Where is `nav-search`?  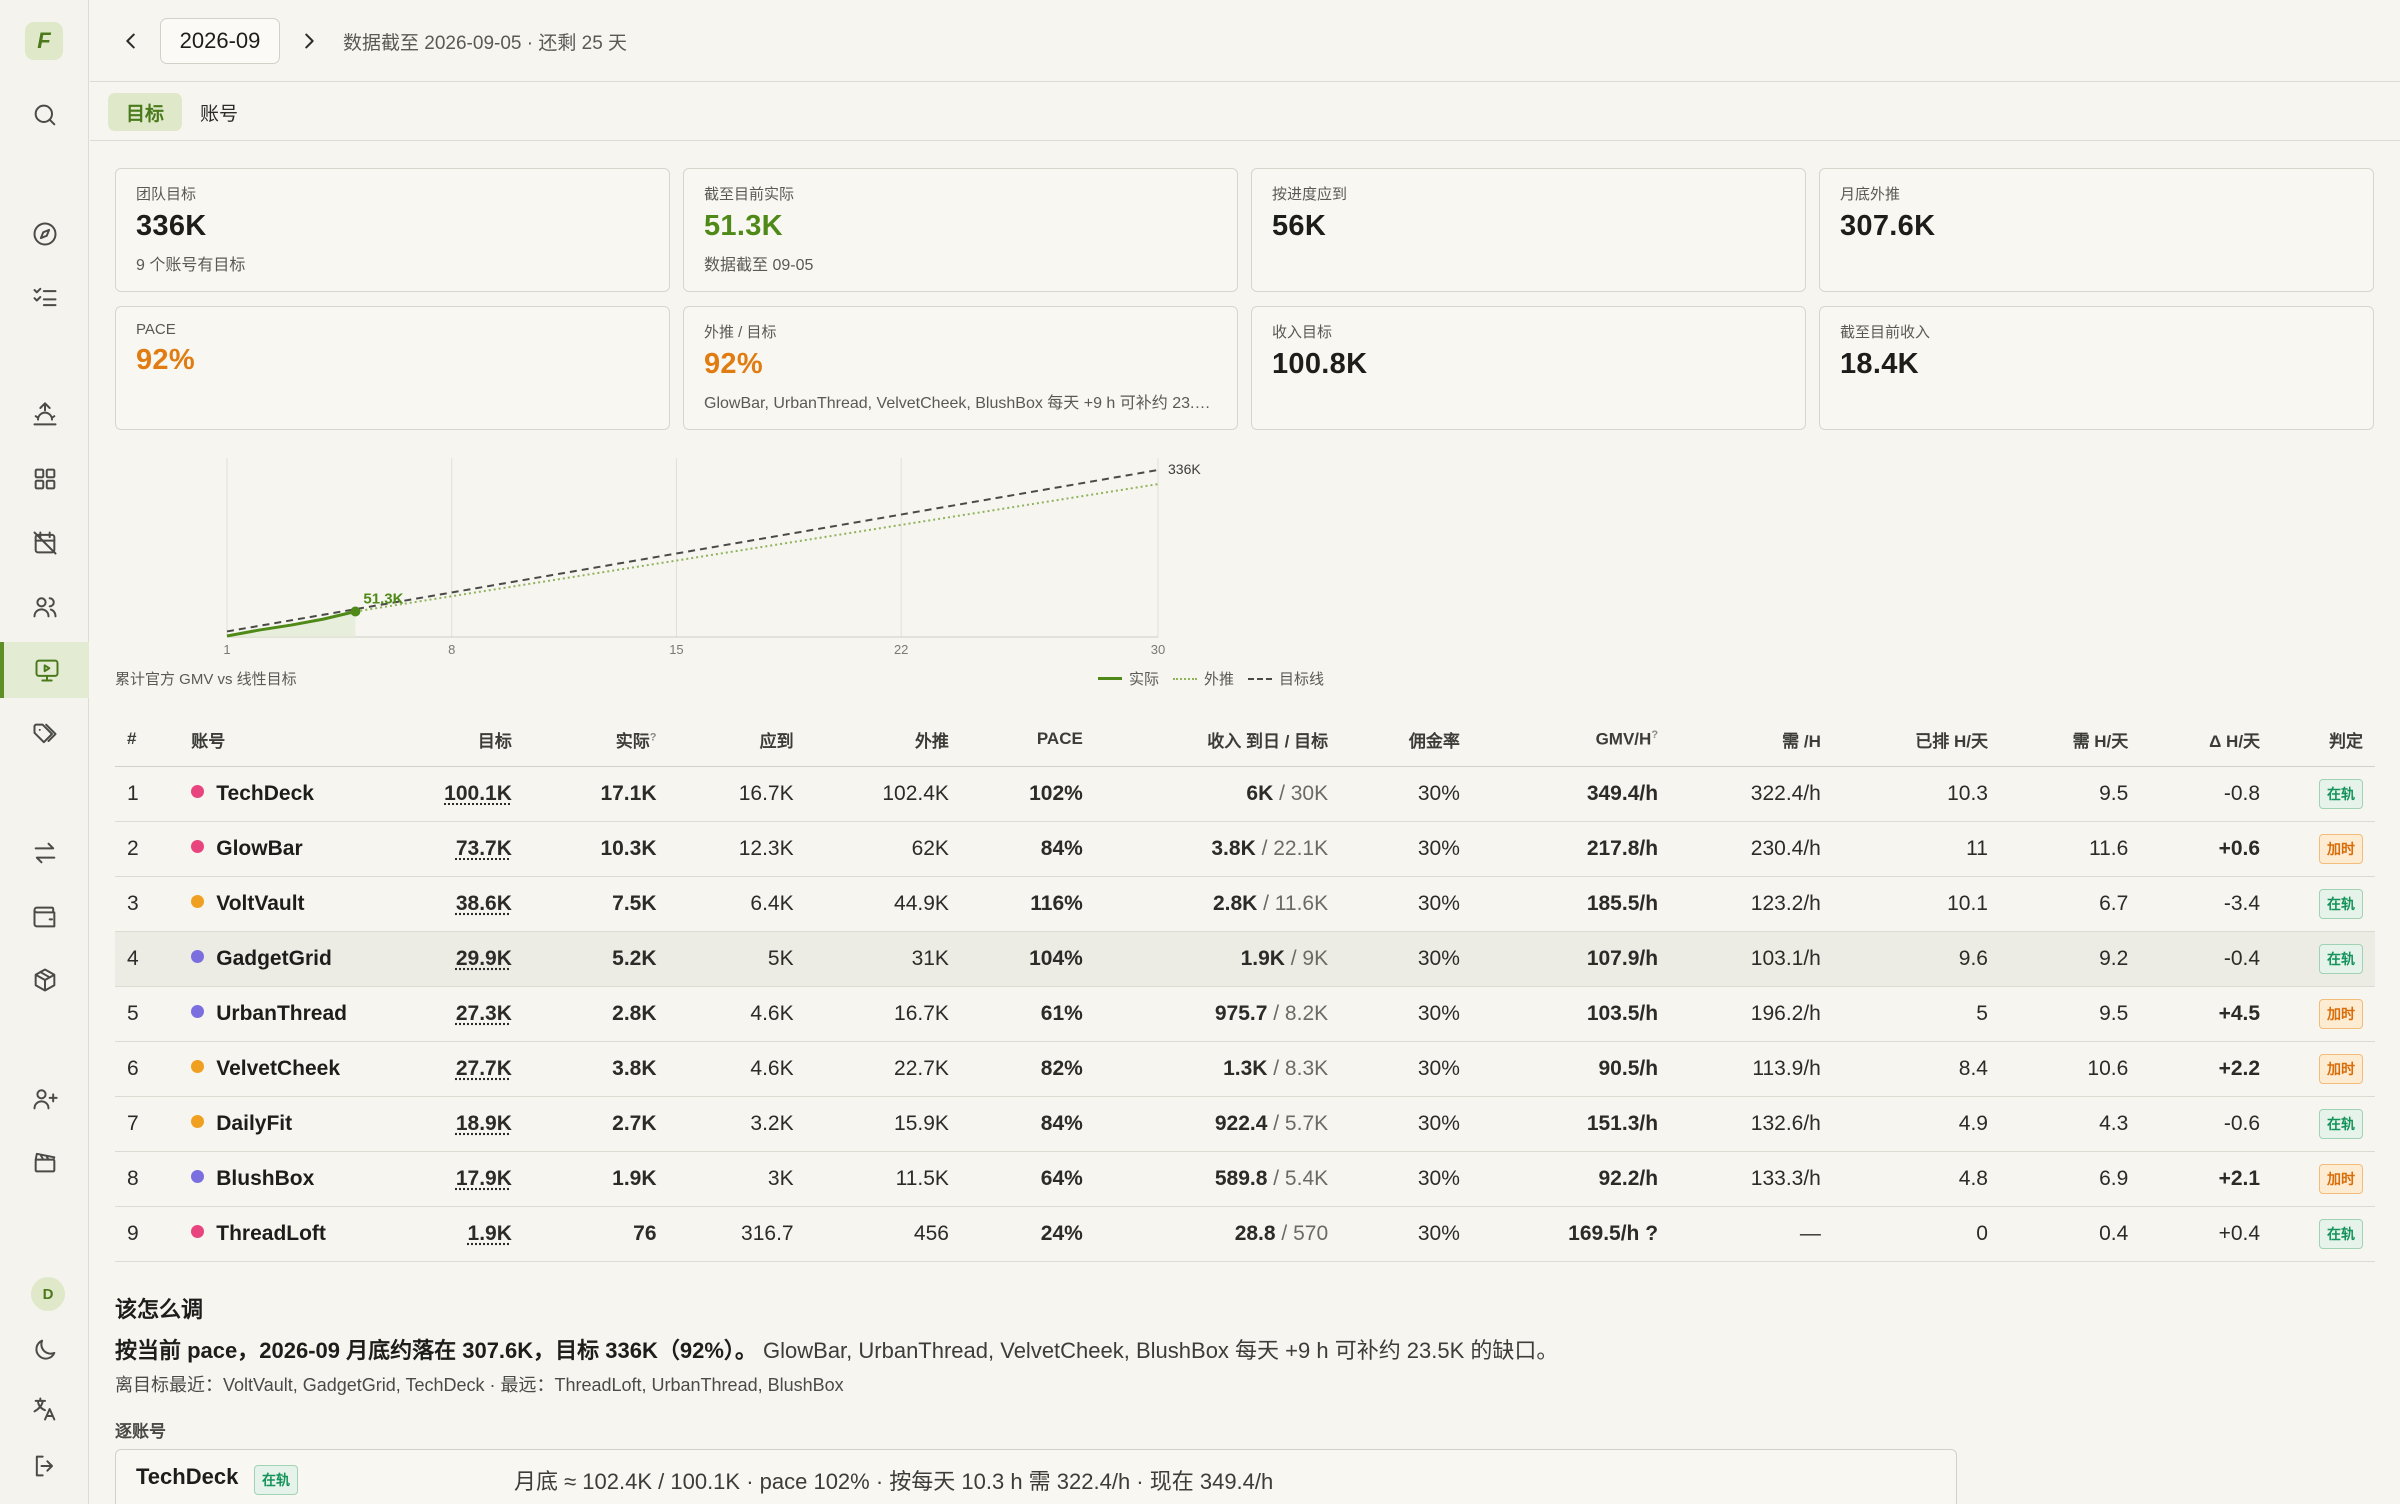
nav-search is located at coordinates (44, 115).